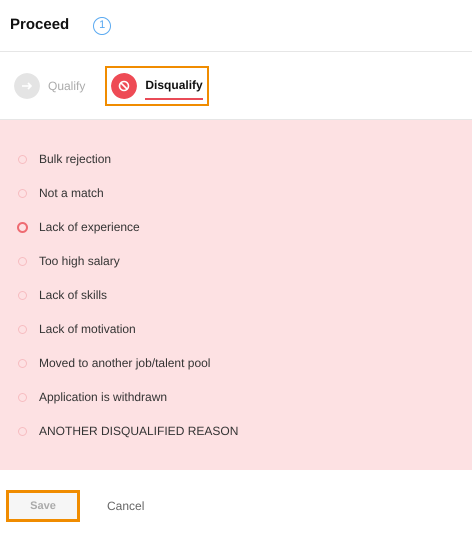 Image resolution: width=472 pixels, height=534 pixels. Describe the element at coordinates (75, 159) in the screenshot. I see `reason-label: Bulk rejection` at that location.